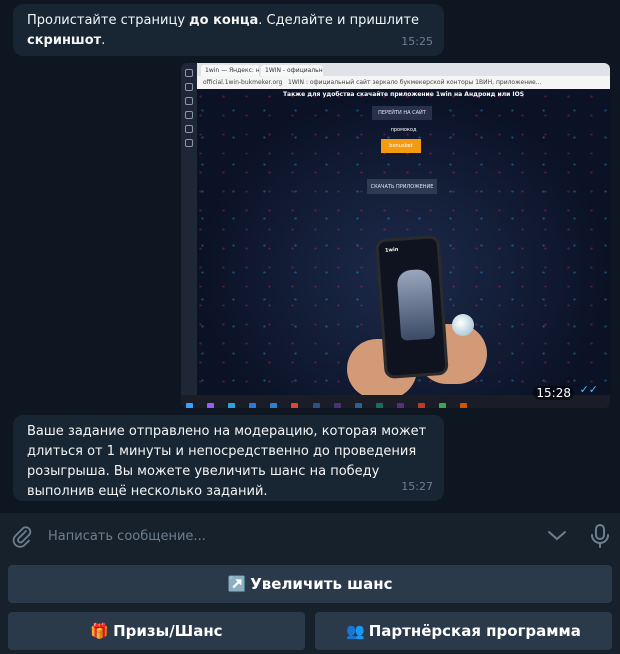 The height and width of the screenshot is (654, 620). Describe the element at coordinates (402, 186) in the screenshot. I see `download-app-button: СКАЧАТЬ ПРИЛОЖЕНИЕ` at that location.